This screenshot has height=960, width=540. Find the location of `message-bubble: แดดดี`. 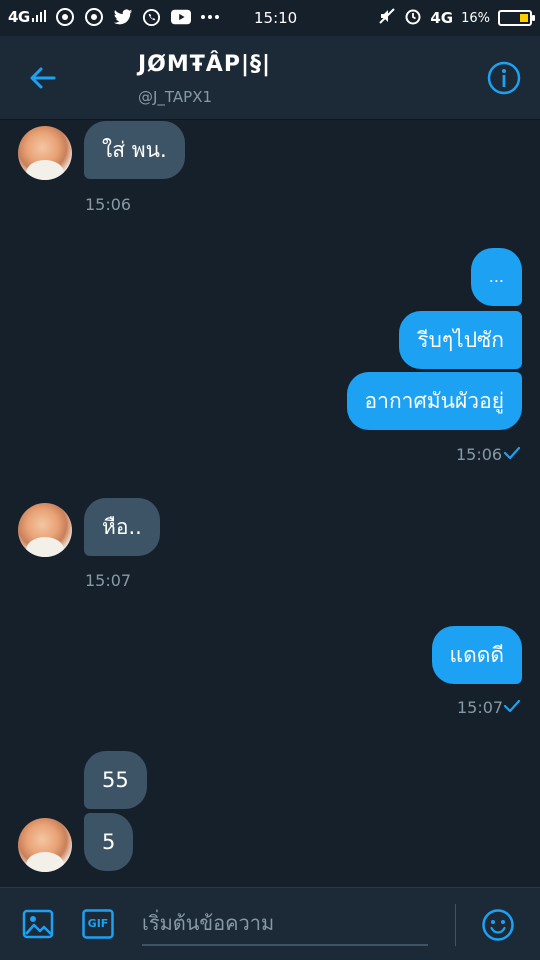

message-bubble: แดดดี is located at coordinates (476, 655).